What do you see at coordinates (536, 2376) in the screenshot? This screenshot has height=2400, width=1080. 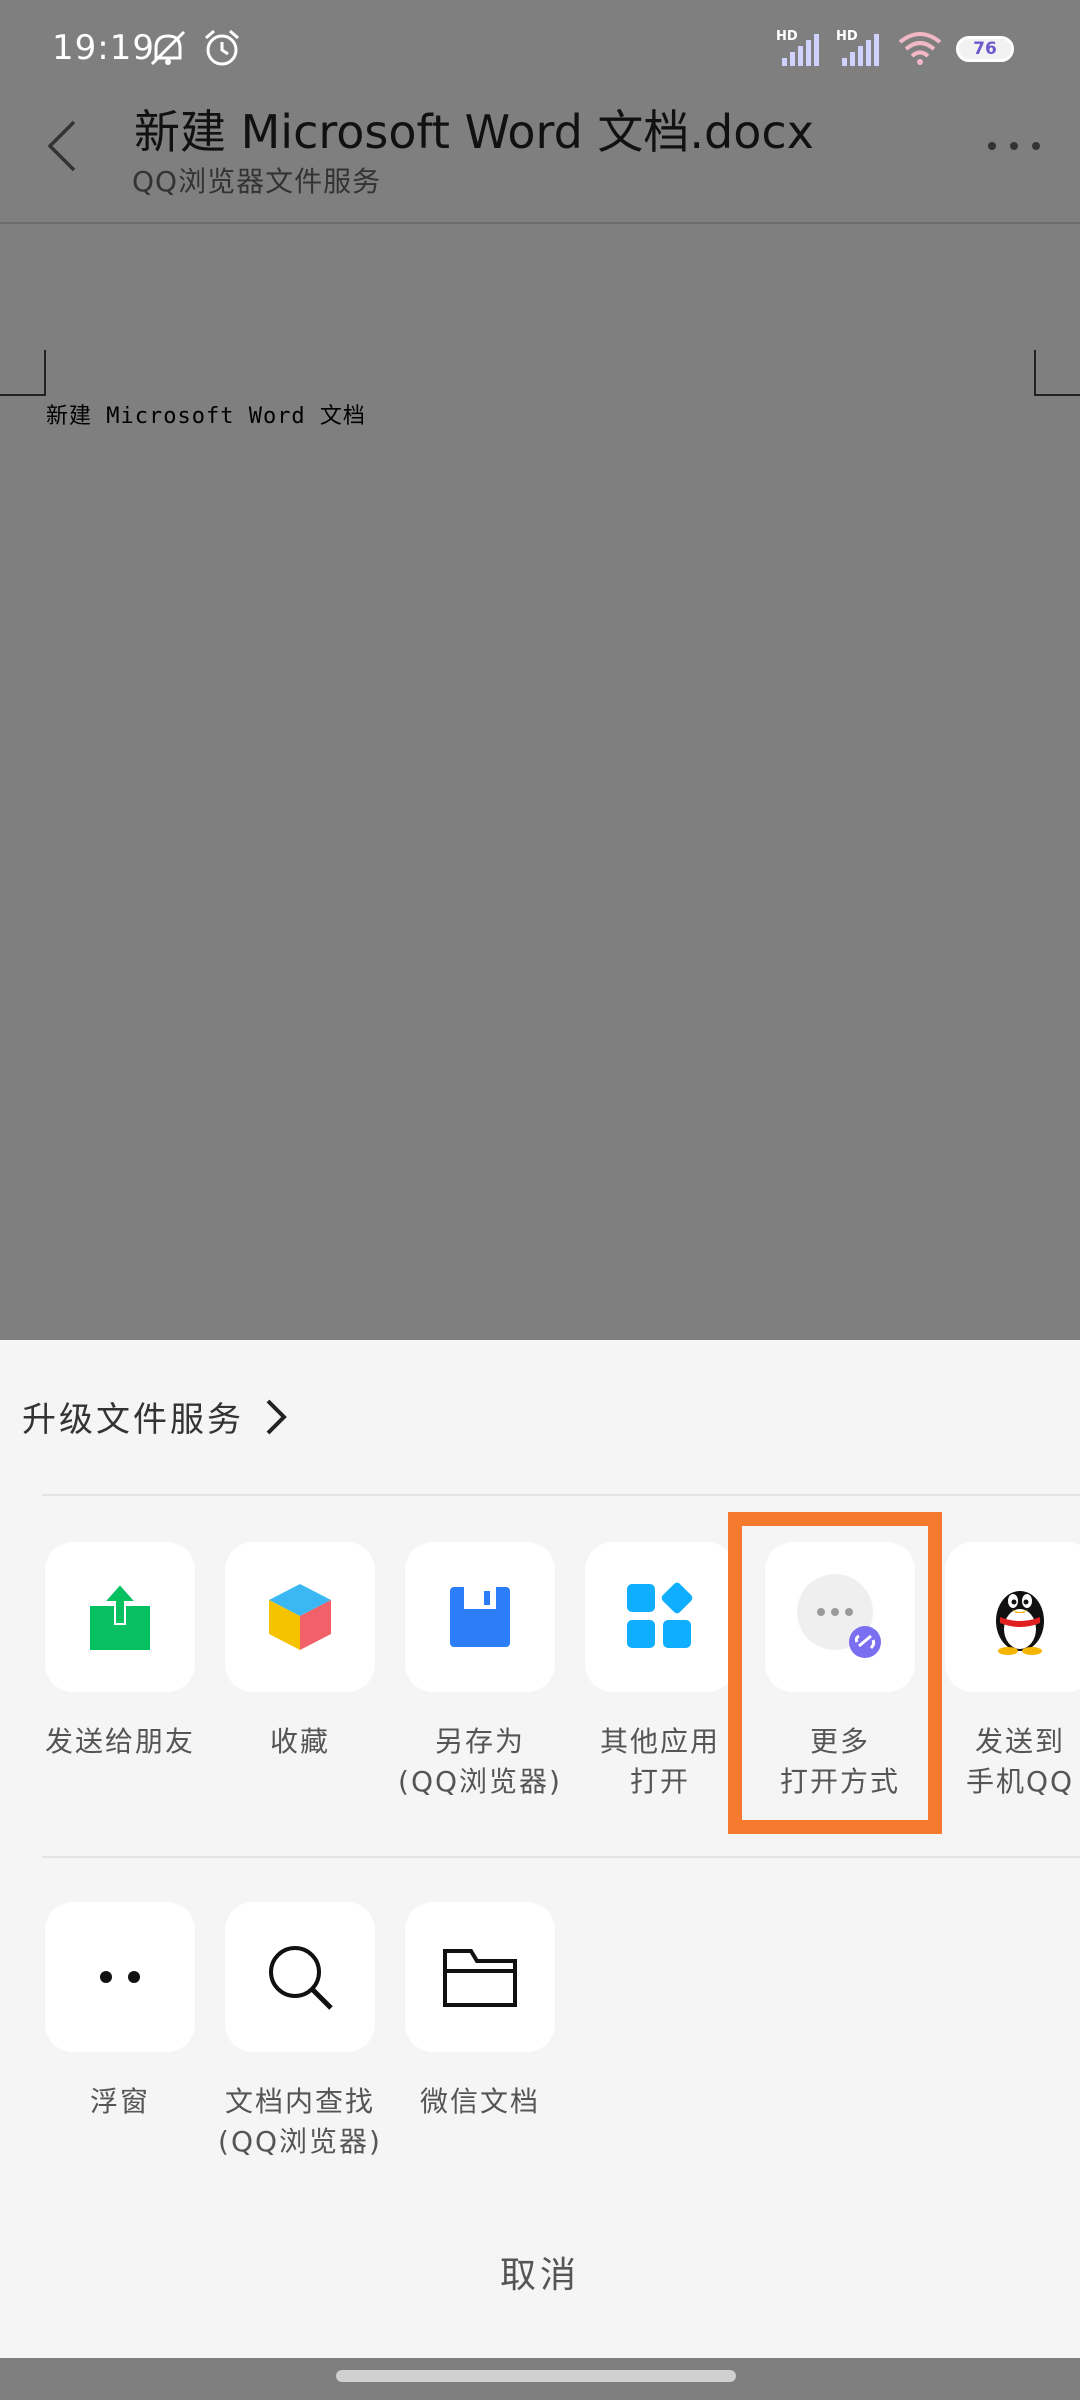 I see `home-indicator` at bounding box center [536, 2376].